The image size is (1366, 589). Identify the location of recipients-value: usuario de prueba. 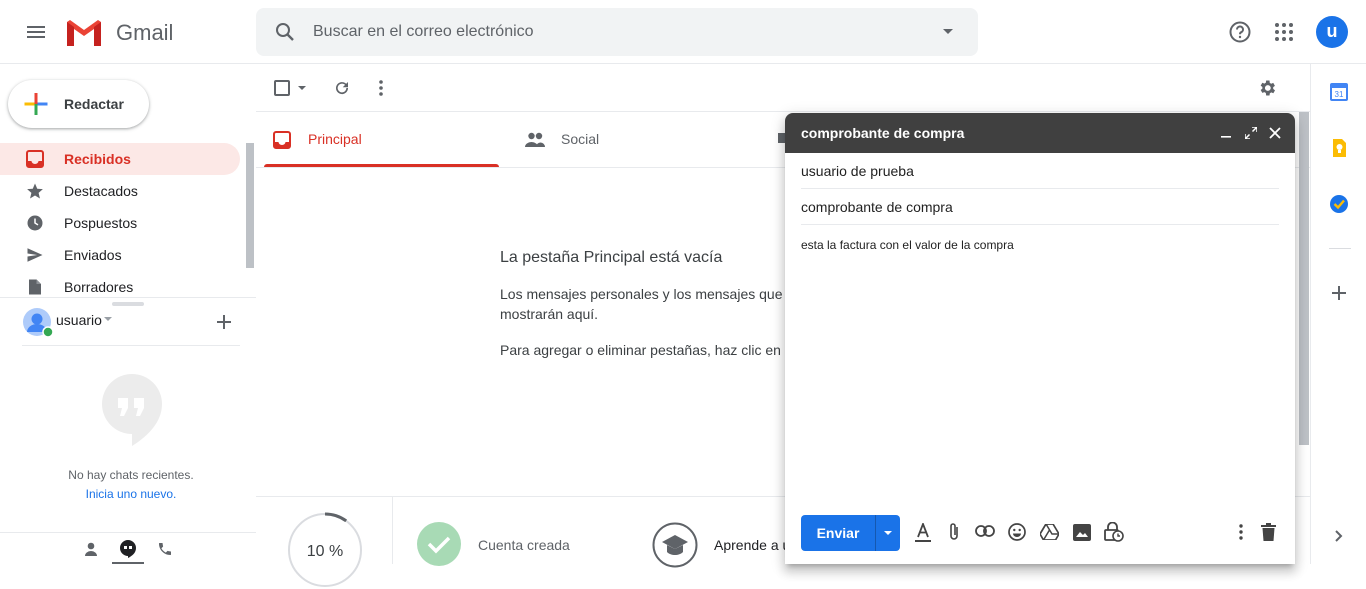
(857, 171).